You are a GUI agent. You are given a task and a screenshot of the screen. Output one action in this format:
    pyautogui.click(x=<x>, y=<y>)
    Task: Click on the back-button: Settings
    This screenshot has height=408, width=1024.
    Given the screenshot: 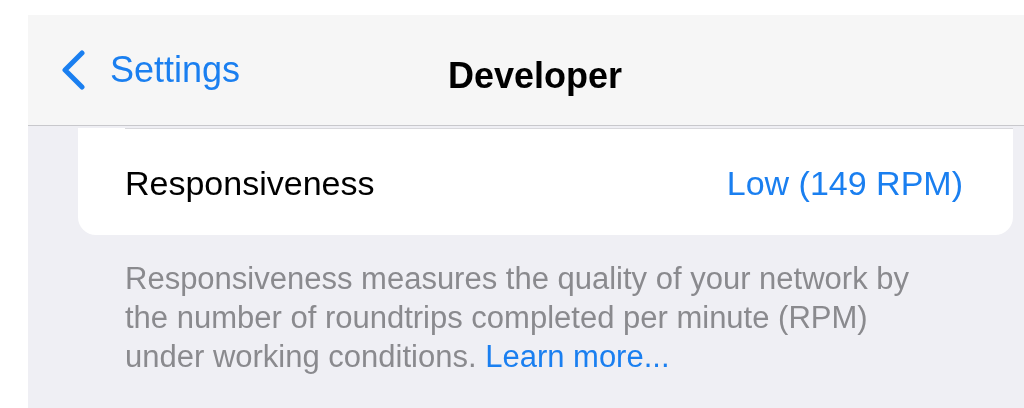 What is the action you would take?
    pyautogui.click(x=150, y=70)
    